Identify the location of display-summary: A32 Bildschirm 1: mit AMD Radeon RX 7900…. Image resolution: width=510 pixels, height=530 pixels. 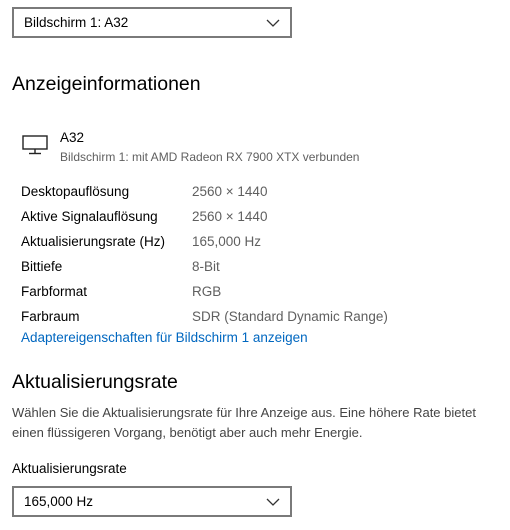
(252, 150).